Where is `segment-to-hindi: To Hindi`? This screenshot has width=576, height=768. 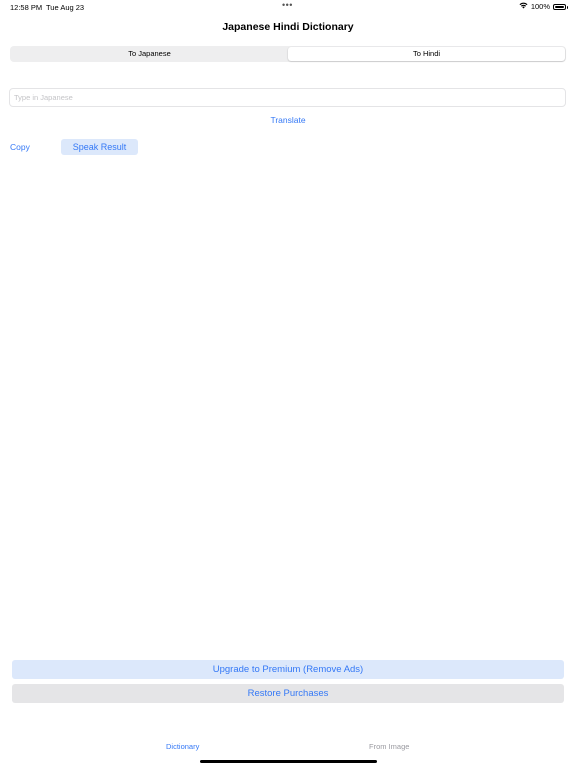
segment-to-hindi: To Hindi is located at coordinates (426, 54).